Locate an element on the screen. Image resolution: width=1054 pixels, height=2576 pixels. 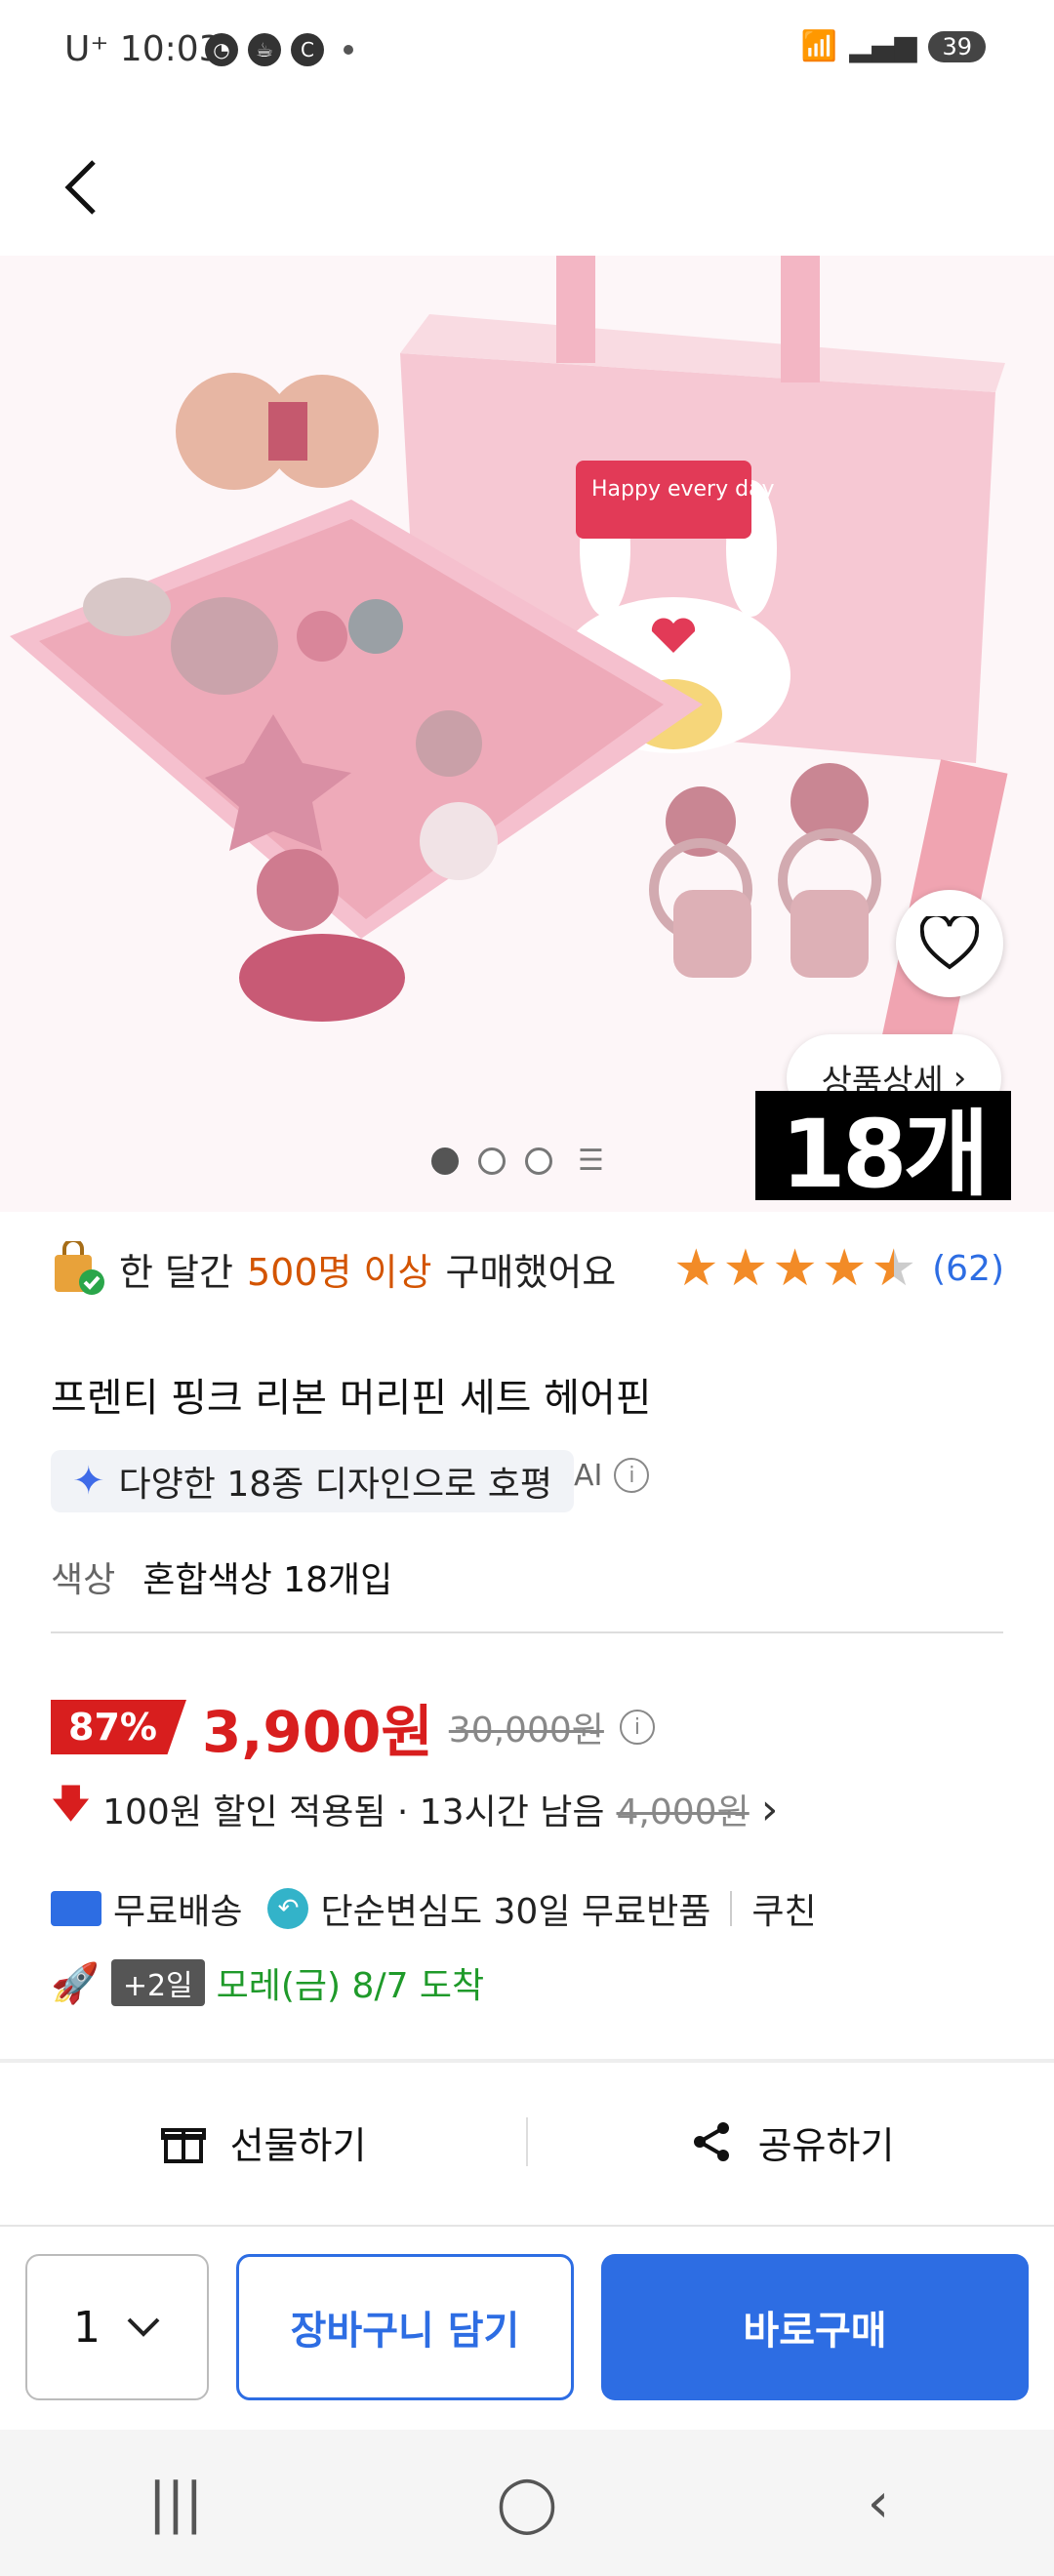
battery-indicator: 39 is located at coordinates (957, 46).